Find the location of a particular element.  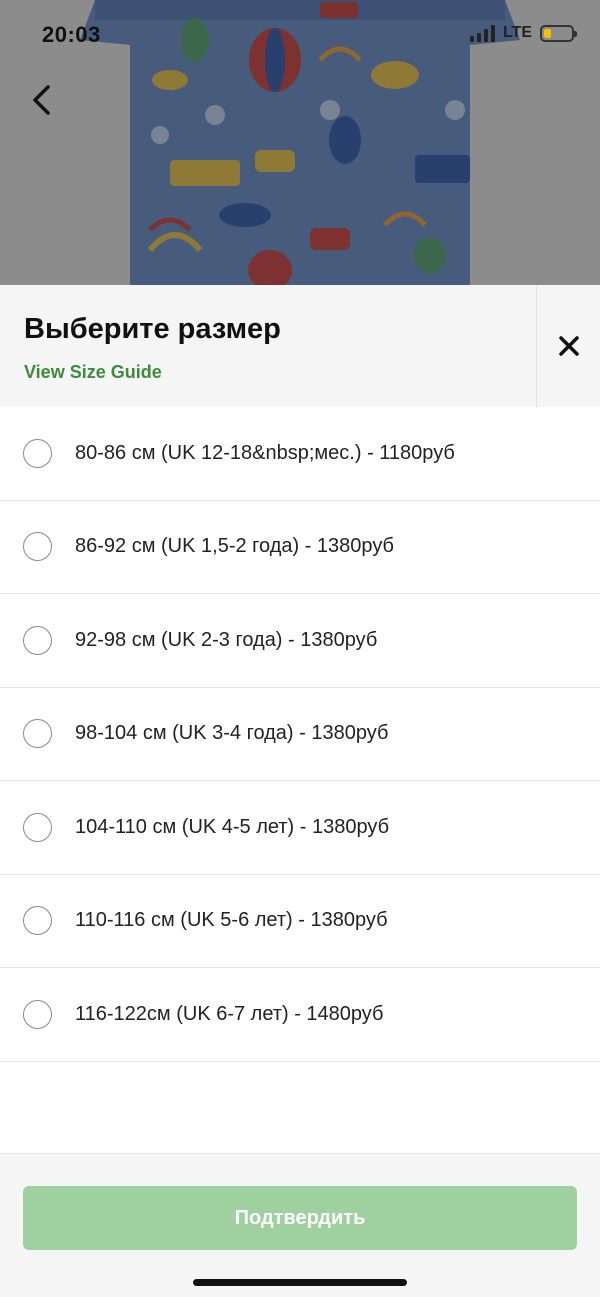

size-option: 92-98 см (UK 2-3 года) - 1380руб is located at coordinates (300, 641).